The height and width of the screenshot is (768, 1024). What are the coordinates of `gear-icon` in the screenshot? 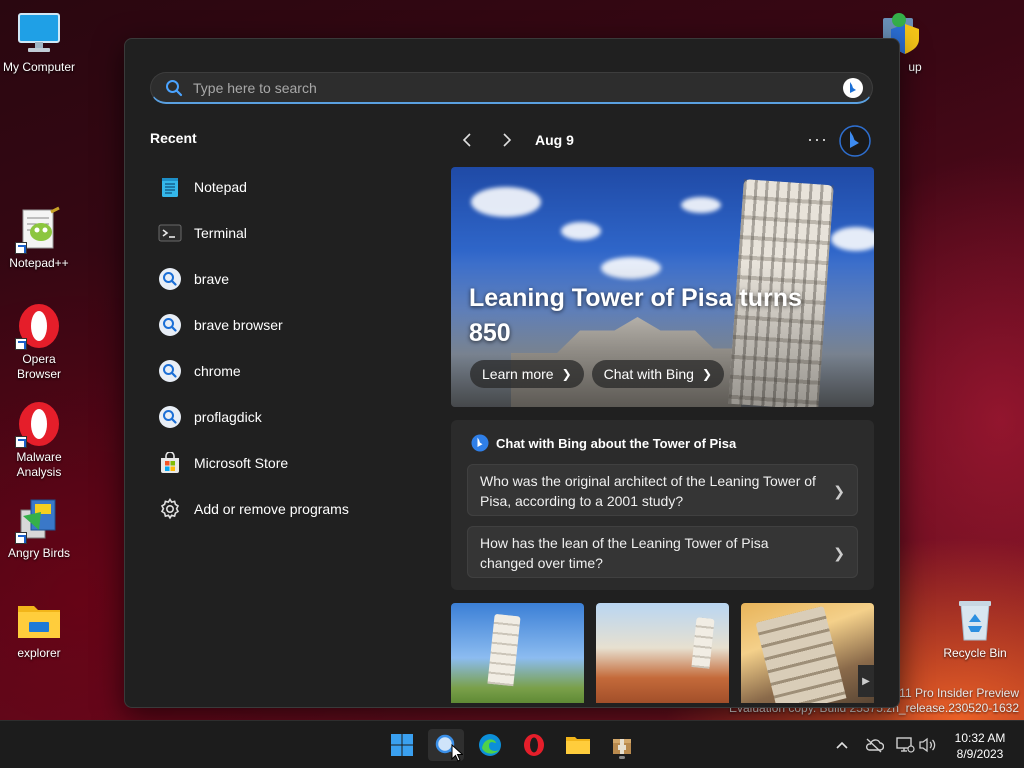 It's located at (170, 509).